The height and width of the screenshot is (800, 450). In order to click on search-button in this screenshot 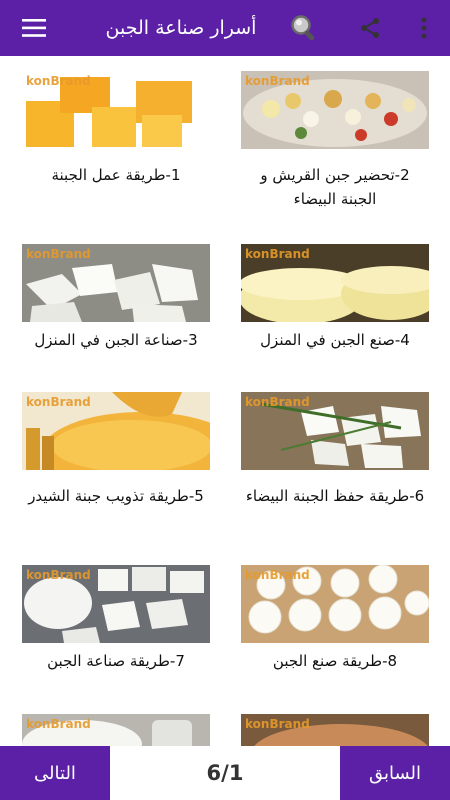, I will do `click(304, 28)`.